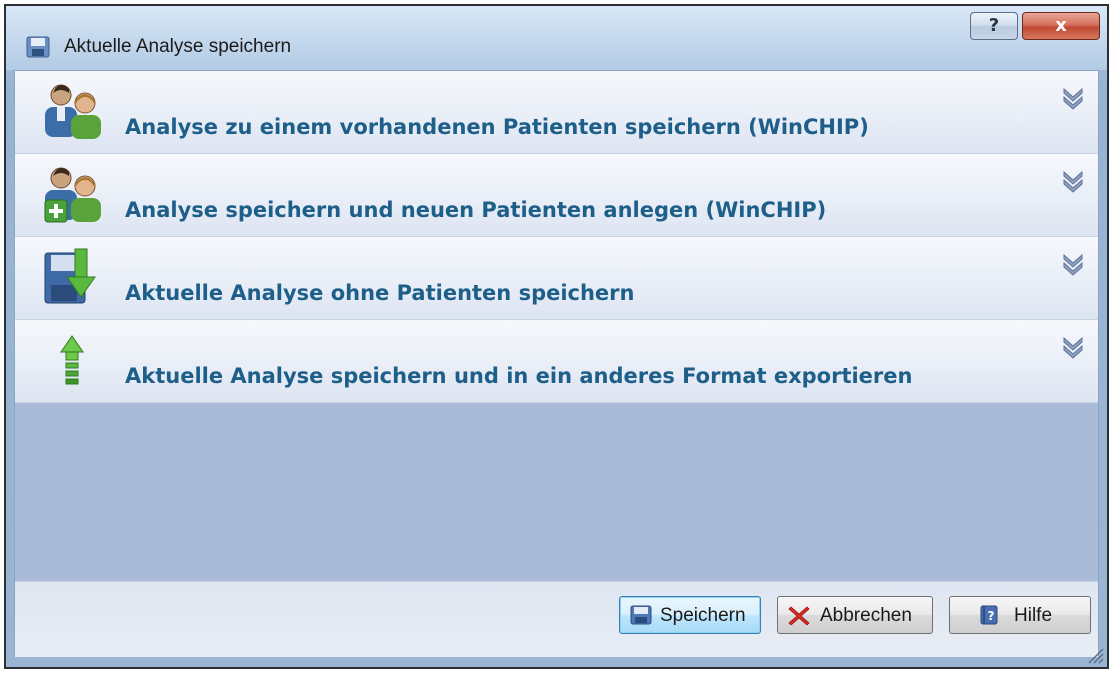 This screenshot has width=1115, height=675. I want to click on cancel-button: Abbrechen, so click(855, 615).